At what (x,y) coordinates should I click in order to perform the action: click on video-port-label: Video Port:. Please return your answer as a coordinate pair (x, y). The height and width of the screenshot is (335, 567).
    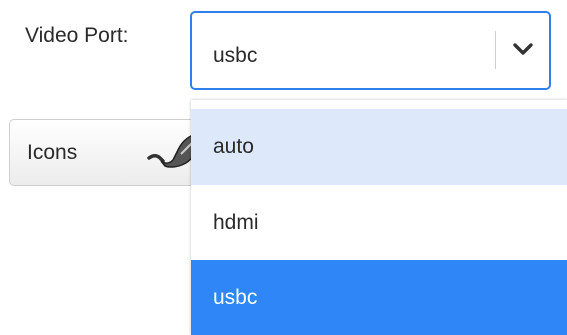
    Looking at the image, I should click on (77, 35).